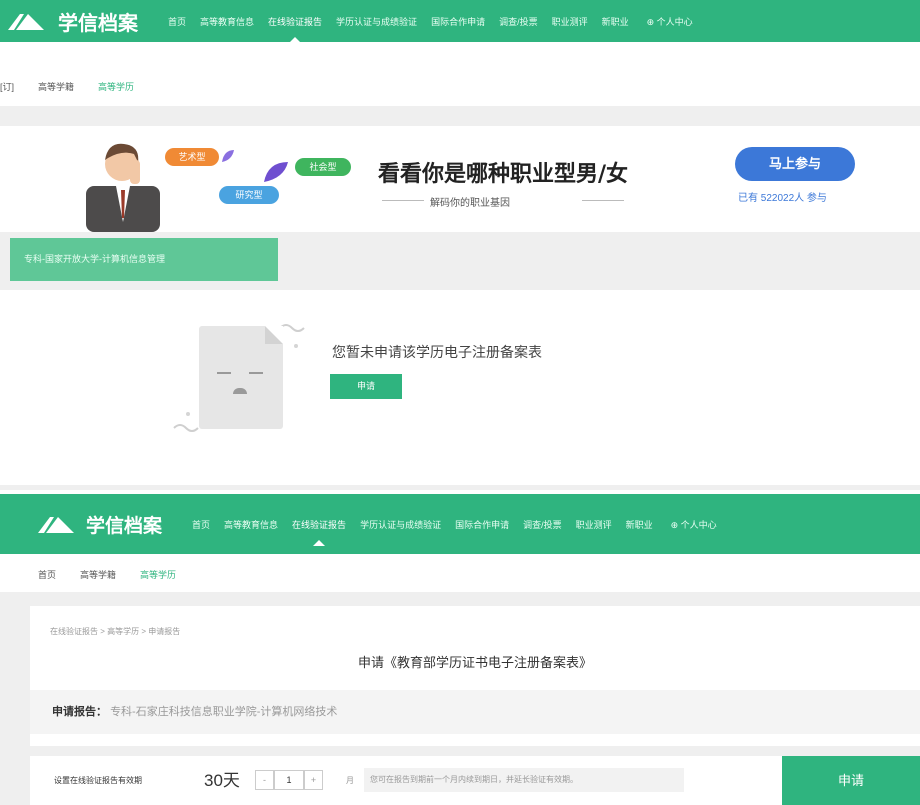 This screenshot has width=920, height=805. Describe the element at coordinates (144, 259) in the screenshot. I see `record-tab: 专科-国家开放大学-计算机信息管理` at that location.